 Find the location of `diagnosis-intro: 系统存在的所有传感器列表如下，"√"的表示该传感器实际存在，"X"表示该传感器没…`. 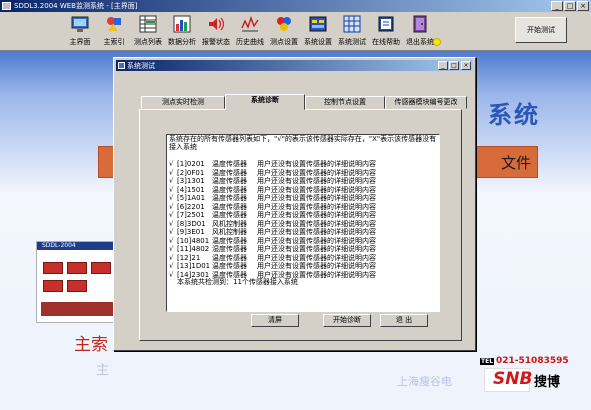

diagnosis-intro: 系统存在的所有传感器列表如下，"√"的表示该传感器实际存在，"X"表示该传感器没… is located at coordinates (303, 143).